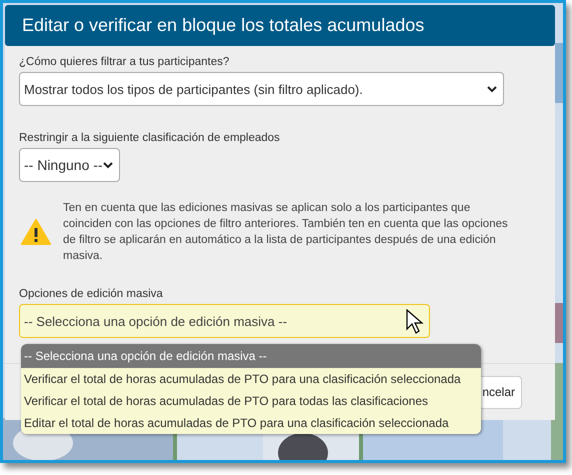  I want to click on field-label: Opciones de edición masiva, so click(91, 294).